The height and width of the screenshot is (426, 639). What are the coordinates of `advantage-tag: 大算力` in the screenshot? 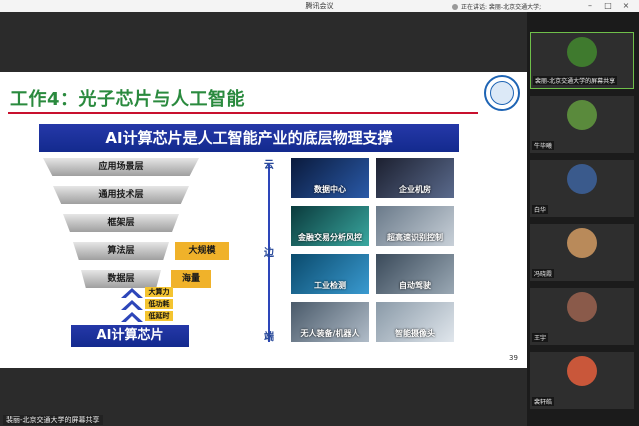 It's located at (159, 292).